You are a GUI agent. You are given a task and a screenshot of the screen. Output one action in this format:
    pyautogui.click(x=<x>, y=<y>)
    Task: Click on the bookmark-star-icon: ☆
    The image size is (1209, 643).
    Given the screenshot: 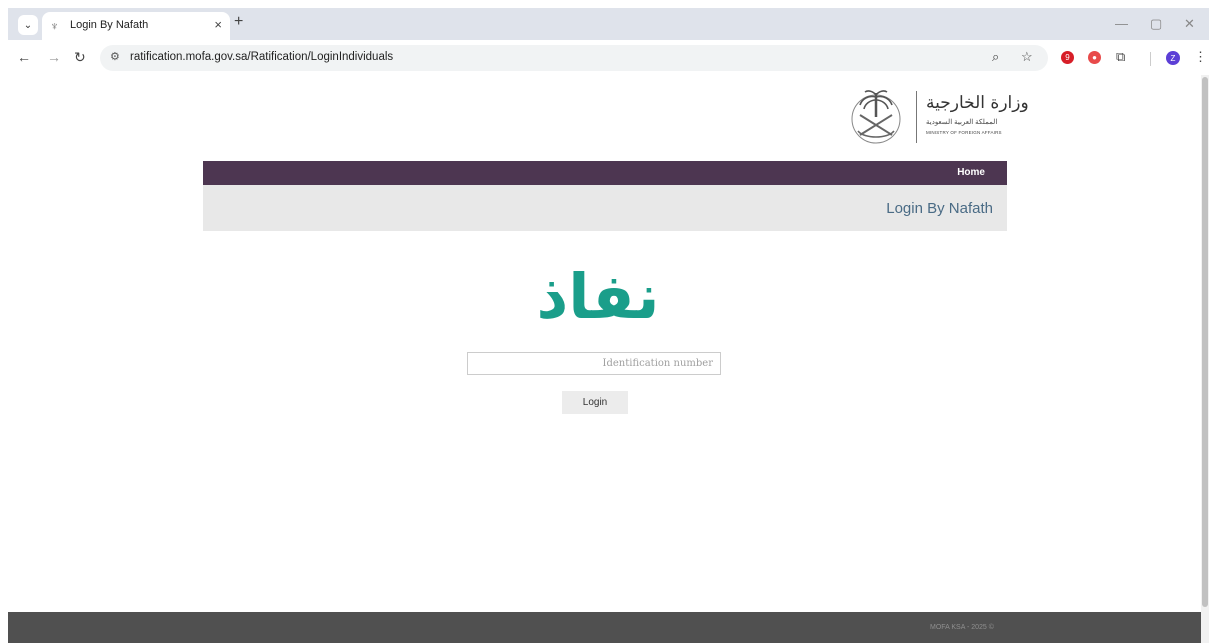 What is the action you would take?
    pyautogui.click(x=1027, y=57)
    